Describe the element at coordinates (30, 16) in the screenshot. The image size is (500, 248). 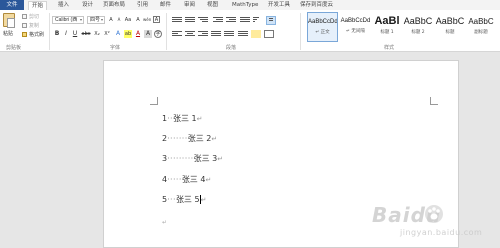
I see `cut-button: 剪切` at that location.